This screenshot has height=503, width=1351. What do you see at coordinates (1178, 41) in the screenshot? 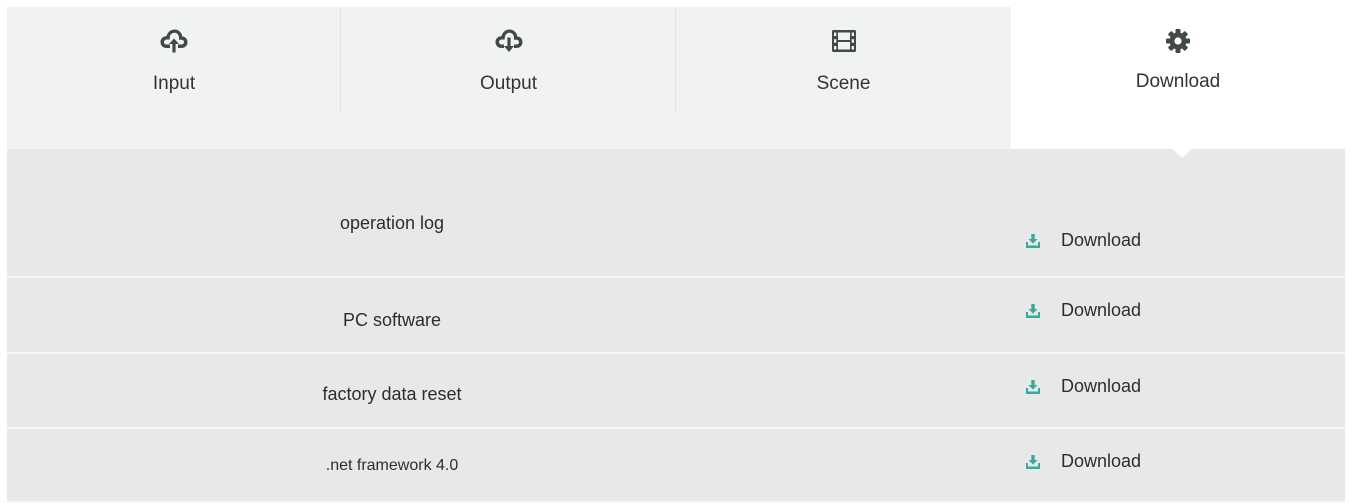
I see `gear-icon` at bounding box center [1178, 41].